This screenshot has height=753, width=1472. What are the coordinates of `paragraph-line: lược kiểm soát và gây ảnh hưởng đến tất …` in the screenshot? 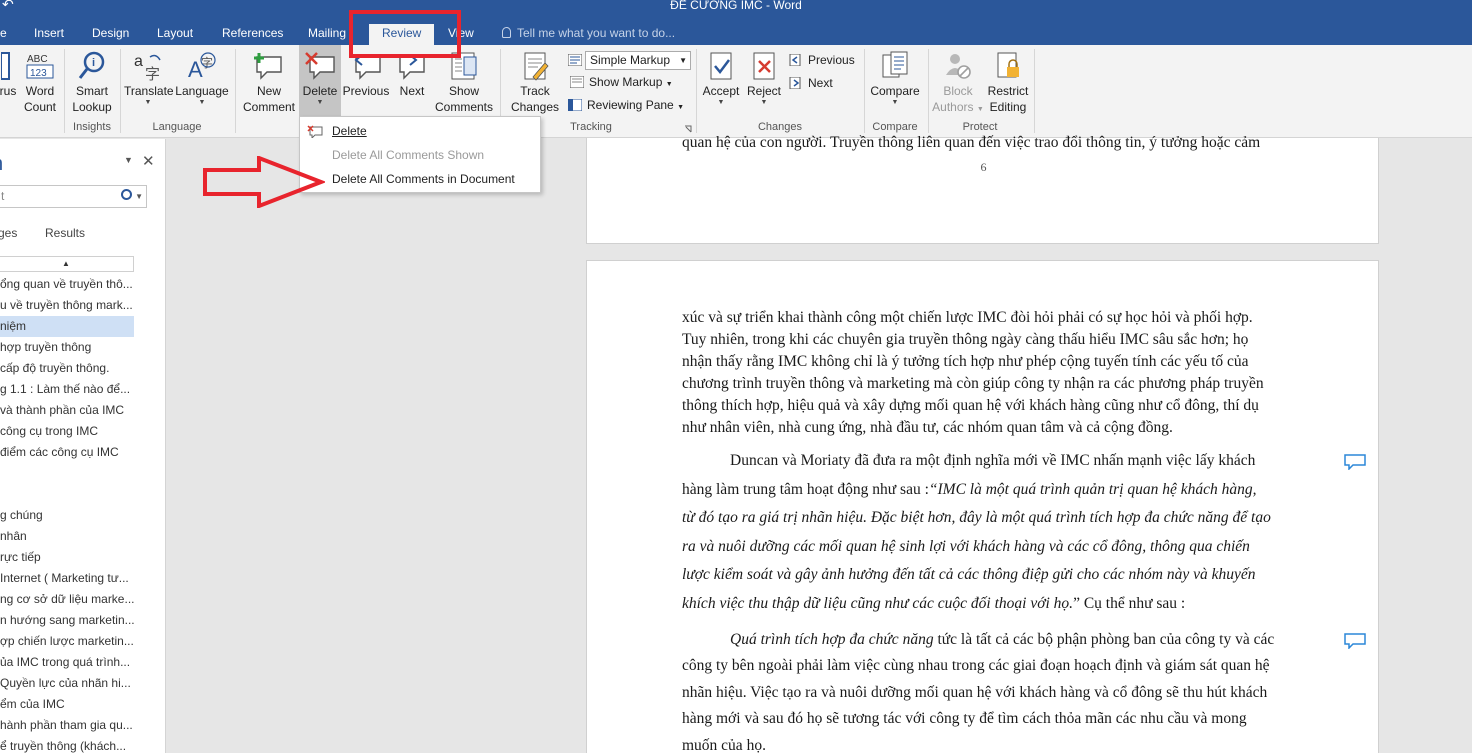 It's located at (969, 574).